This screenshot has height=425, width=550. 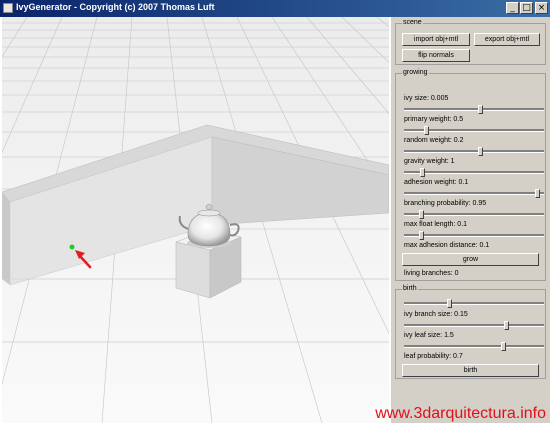 What do you see at coordinates (415, 72) in the screenshot?
I see `growing-group-label: growing` at bounding box center [415, 72].